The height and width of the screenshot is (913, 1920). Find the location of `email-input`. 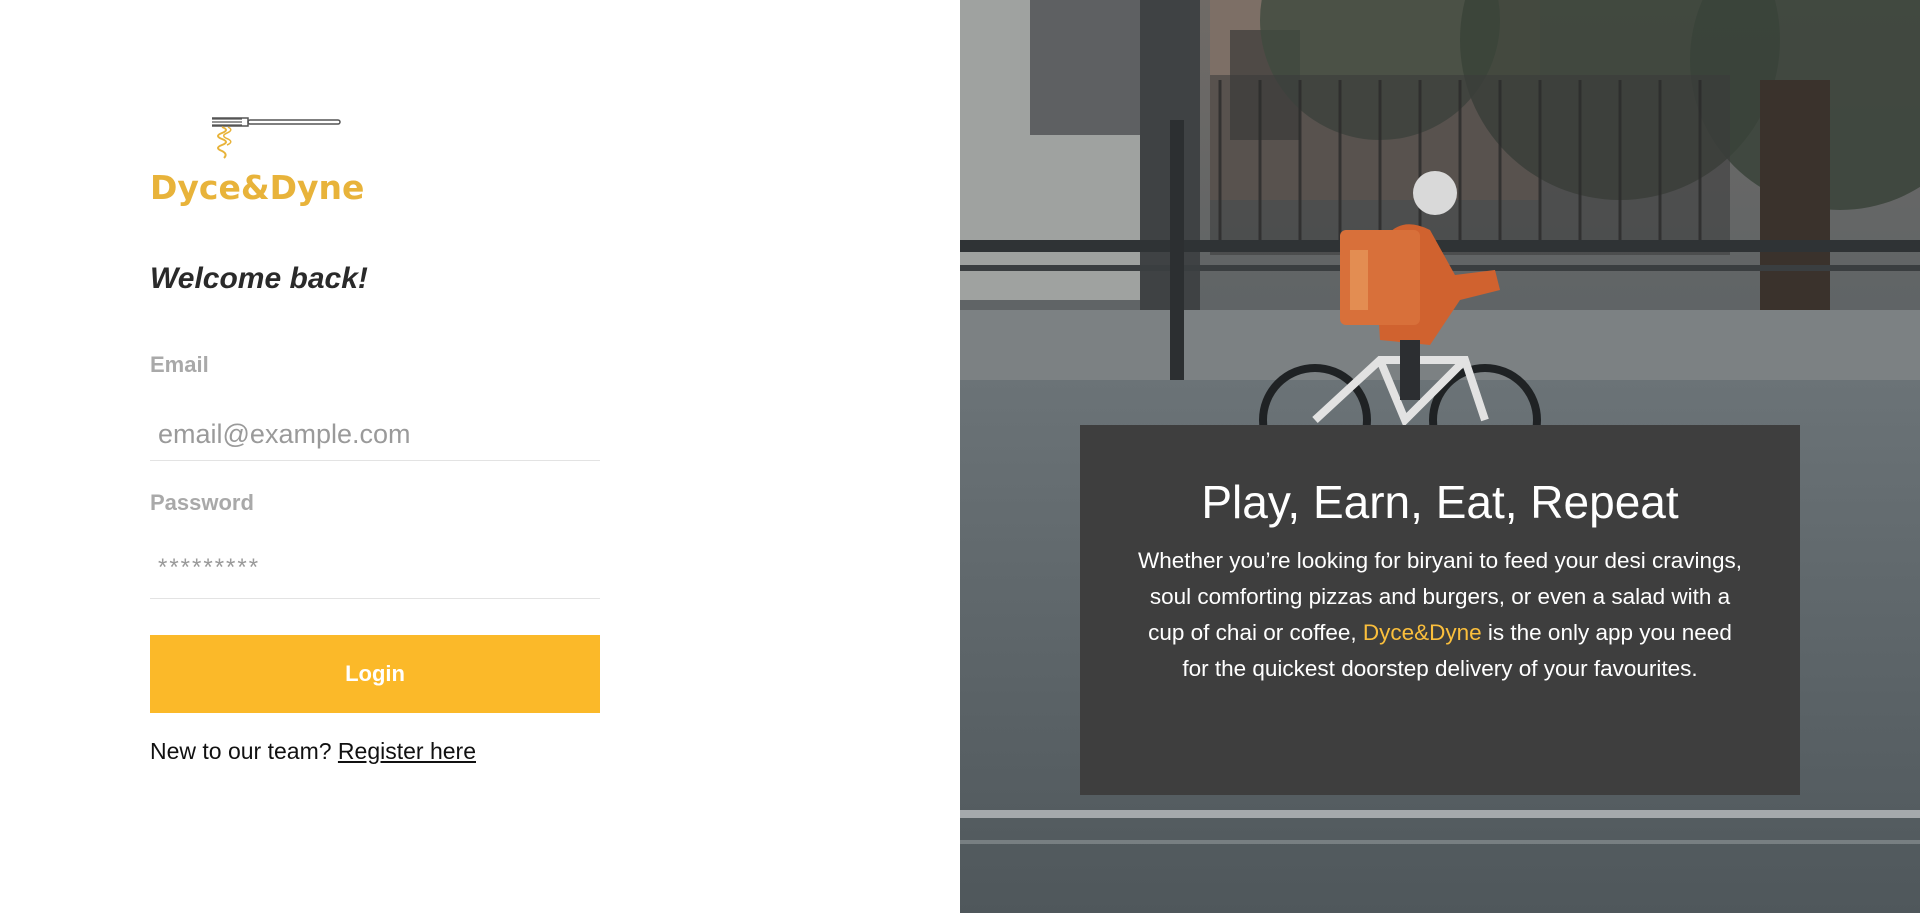

email-input is located at coordinates (375, 434).